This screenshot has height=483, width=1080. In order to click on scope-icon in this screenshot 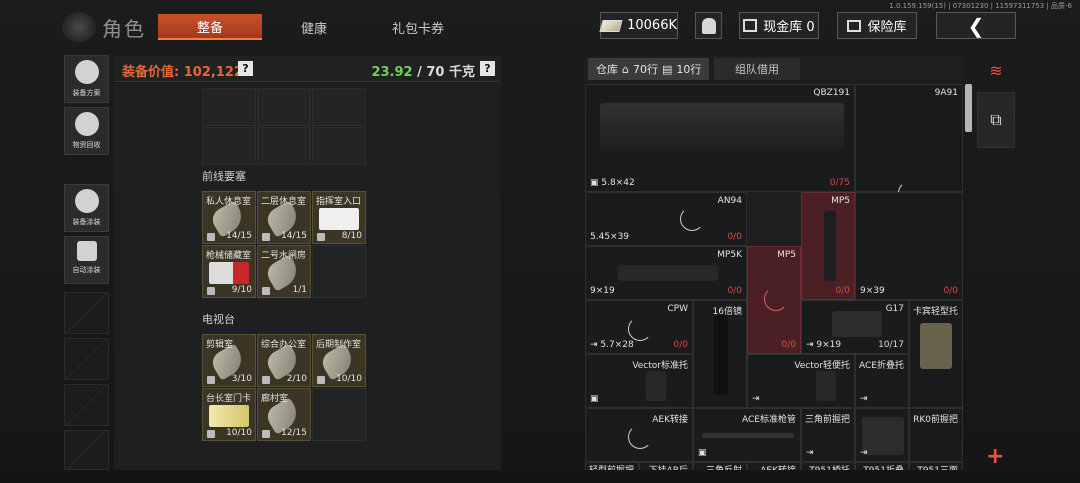, I will do `click(721, 355)`.